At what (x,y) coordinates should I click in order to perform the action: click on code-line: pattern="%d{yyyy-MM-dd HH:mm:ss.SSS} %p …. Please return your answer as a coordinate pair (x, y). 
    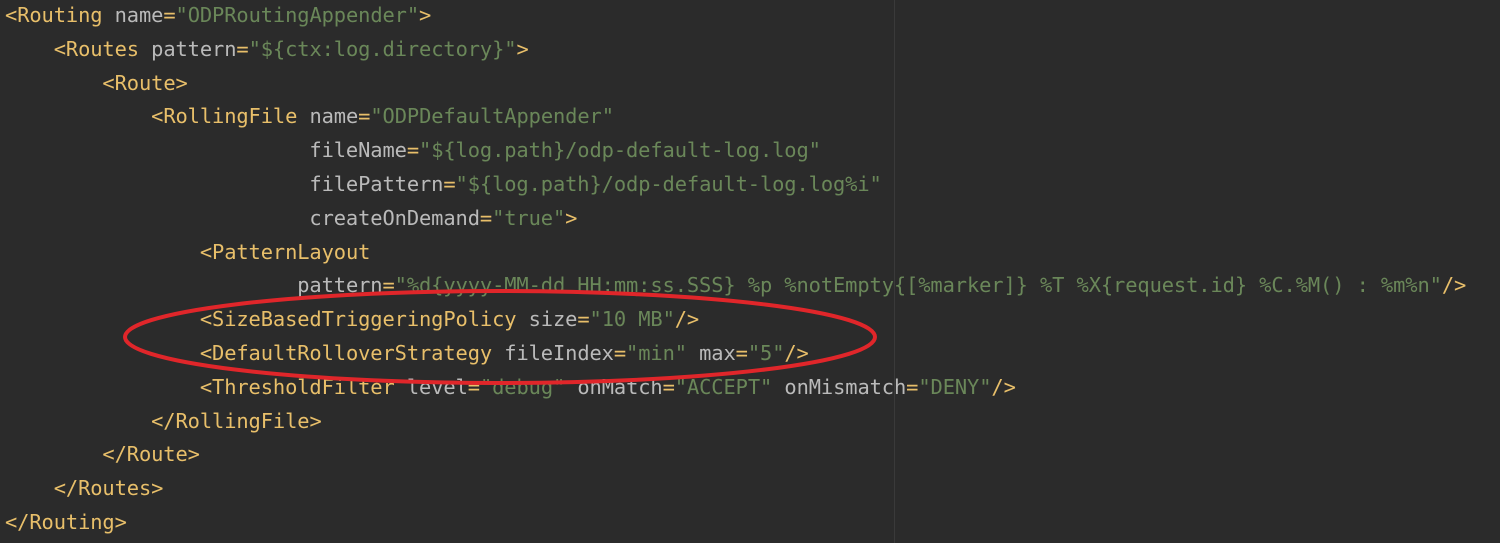
    Looking at the image, I should click on (735, 287).